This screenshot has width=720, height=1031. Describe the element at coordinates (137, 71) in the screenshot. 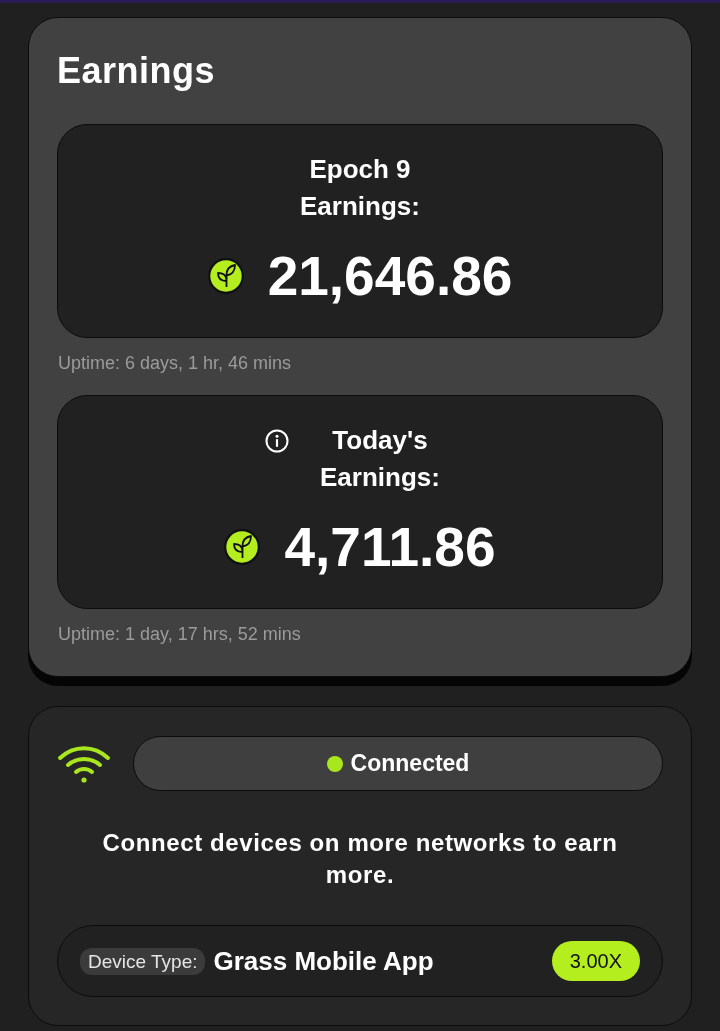

I see `screen-title: Earnings` at that location.